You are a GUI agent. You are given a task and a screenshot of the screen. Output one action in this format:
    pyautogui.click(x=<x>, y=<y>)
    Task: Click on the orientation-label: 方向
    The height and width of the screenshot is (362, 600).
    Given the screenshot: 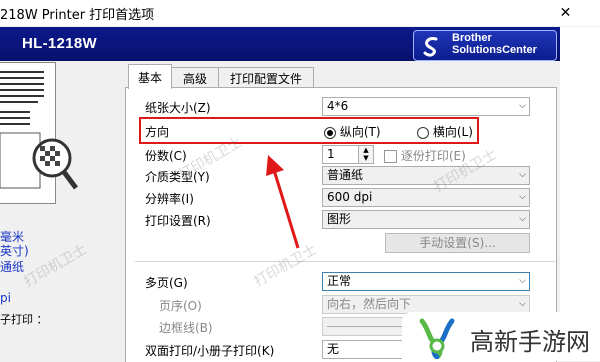 What is the action you would take?
    pyautogui.click(x=157, y=132)
    